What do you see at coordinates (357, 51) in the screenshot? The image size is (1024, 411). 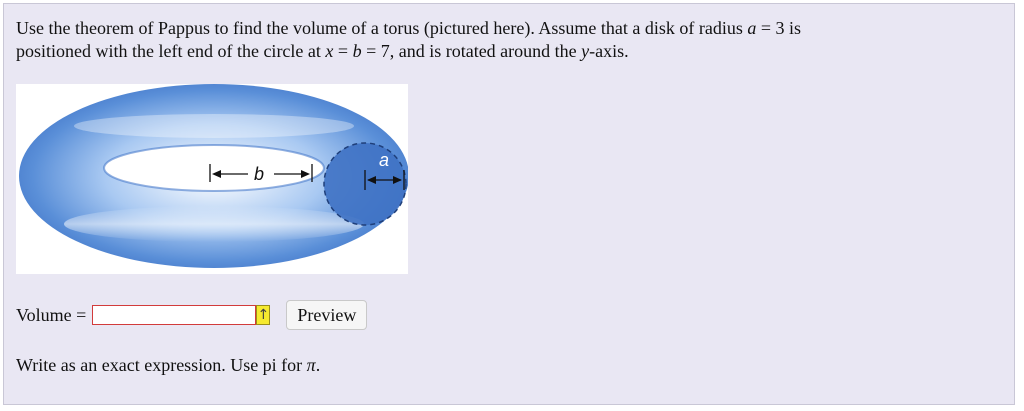 I see `var-b: b` at bounding box center [357, 51].